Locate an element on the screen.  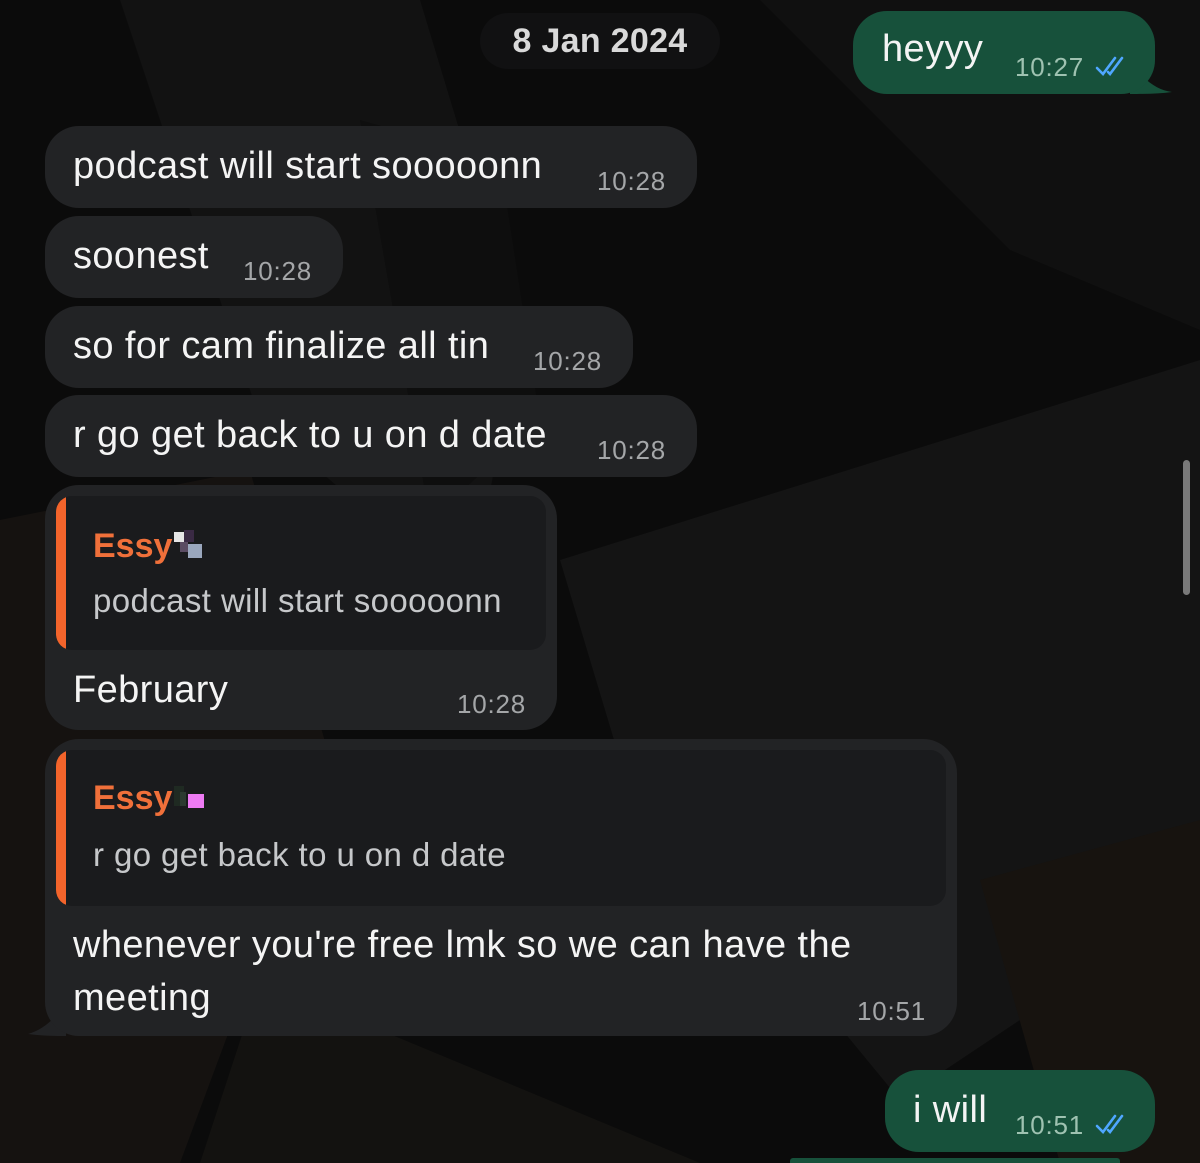
message-text: February is located at coordinates (151, 690).